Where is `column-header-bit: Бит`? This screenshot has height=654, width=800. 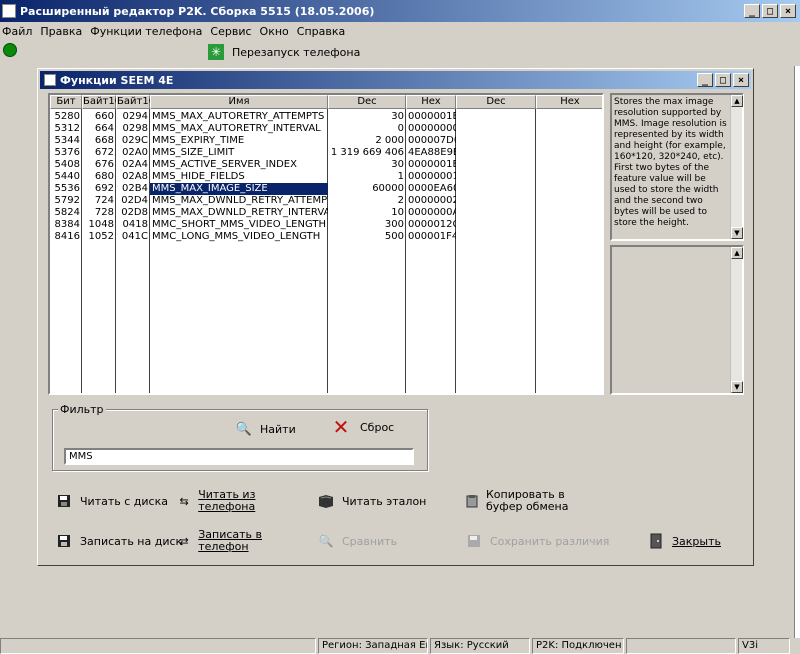 column-header-bit: Бит is located at coordinates (66, 102).